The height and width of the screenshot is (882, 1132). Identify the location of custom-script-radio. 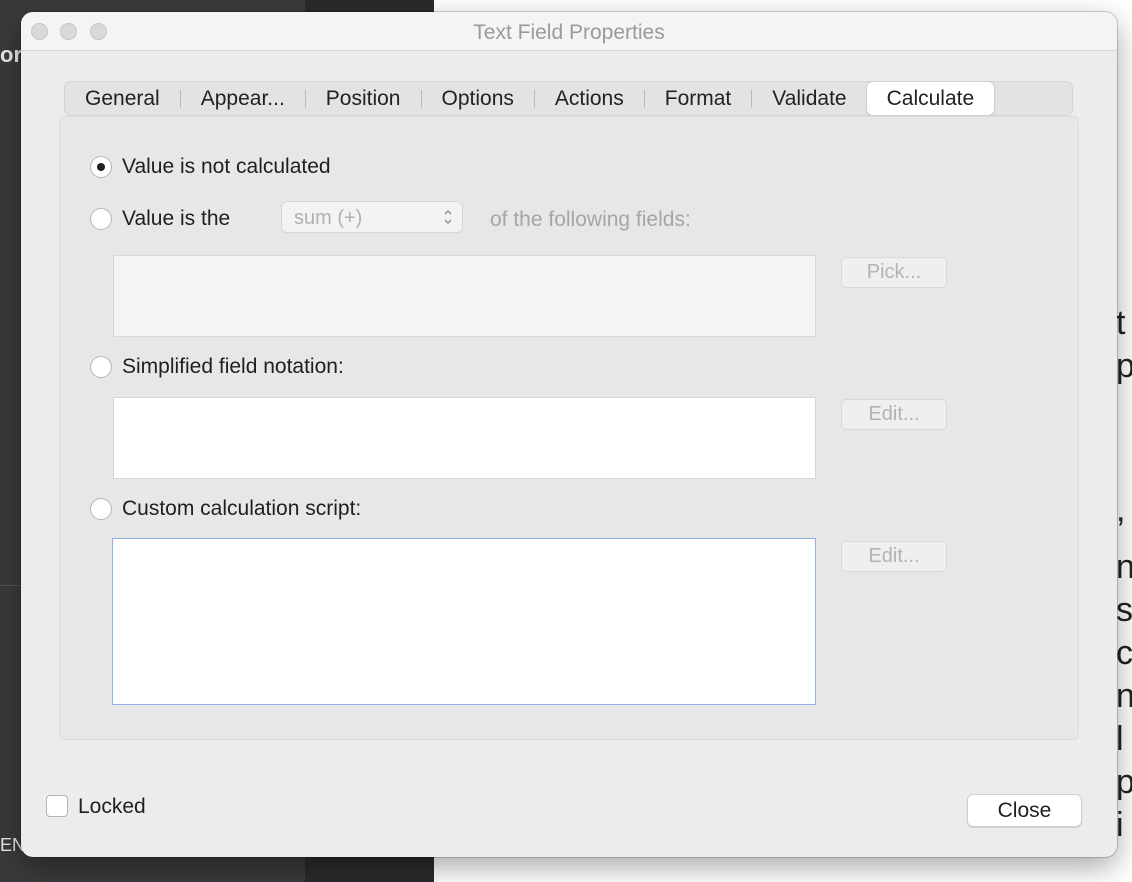
(101, 509).